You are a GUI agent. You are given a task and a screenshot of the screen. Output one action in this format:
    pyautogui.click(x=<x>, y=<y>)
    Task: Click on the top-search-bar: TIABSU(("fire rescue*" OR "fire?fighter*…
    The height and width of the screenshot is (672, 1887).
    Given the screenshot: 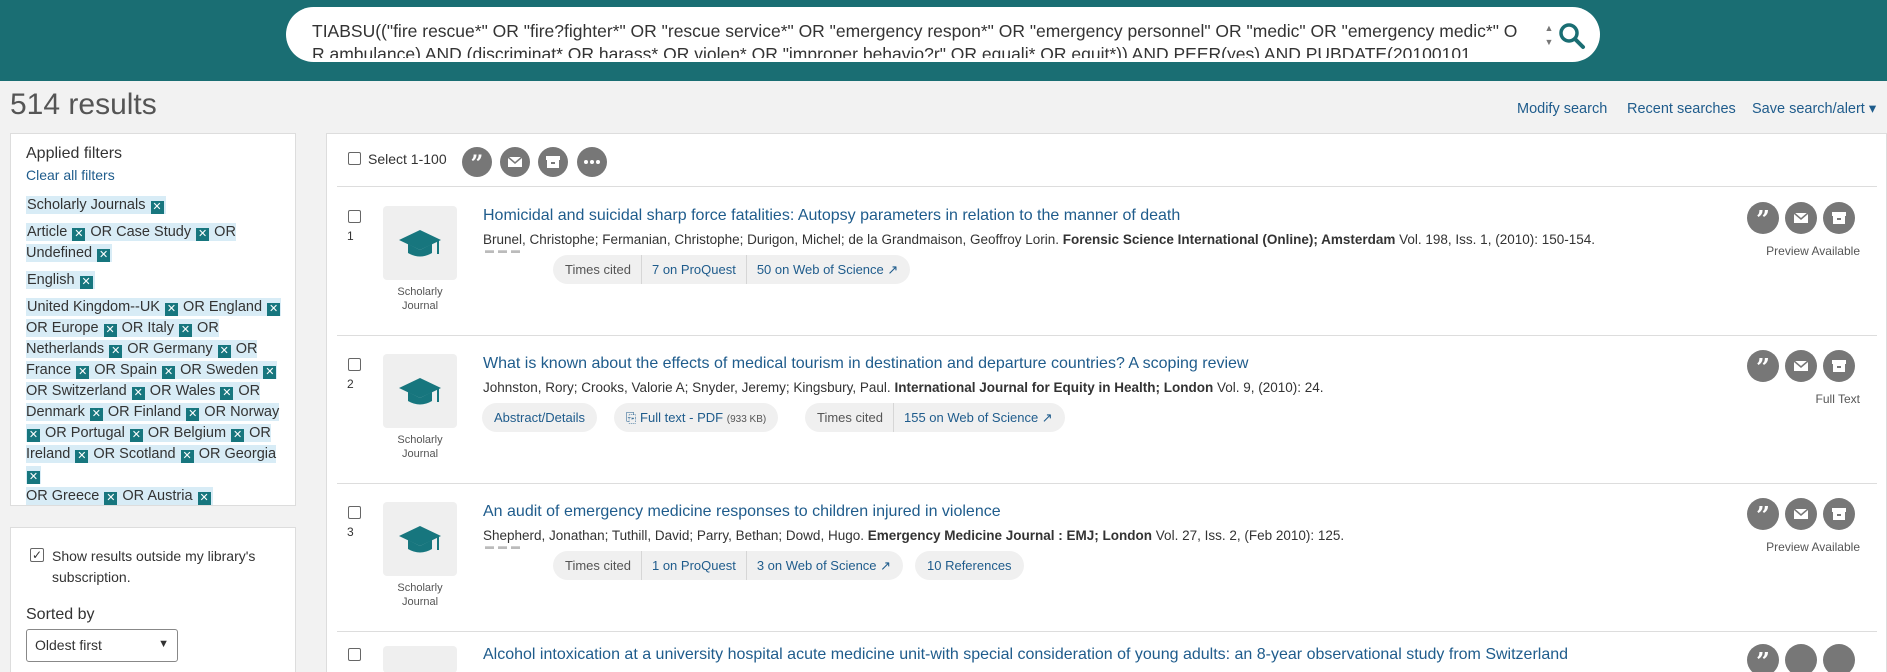 What is the action you would take?
    pyautogui.click(x=943, y=40)
    